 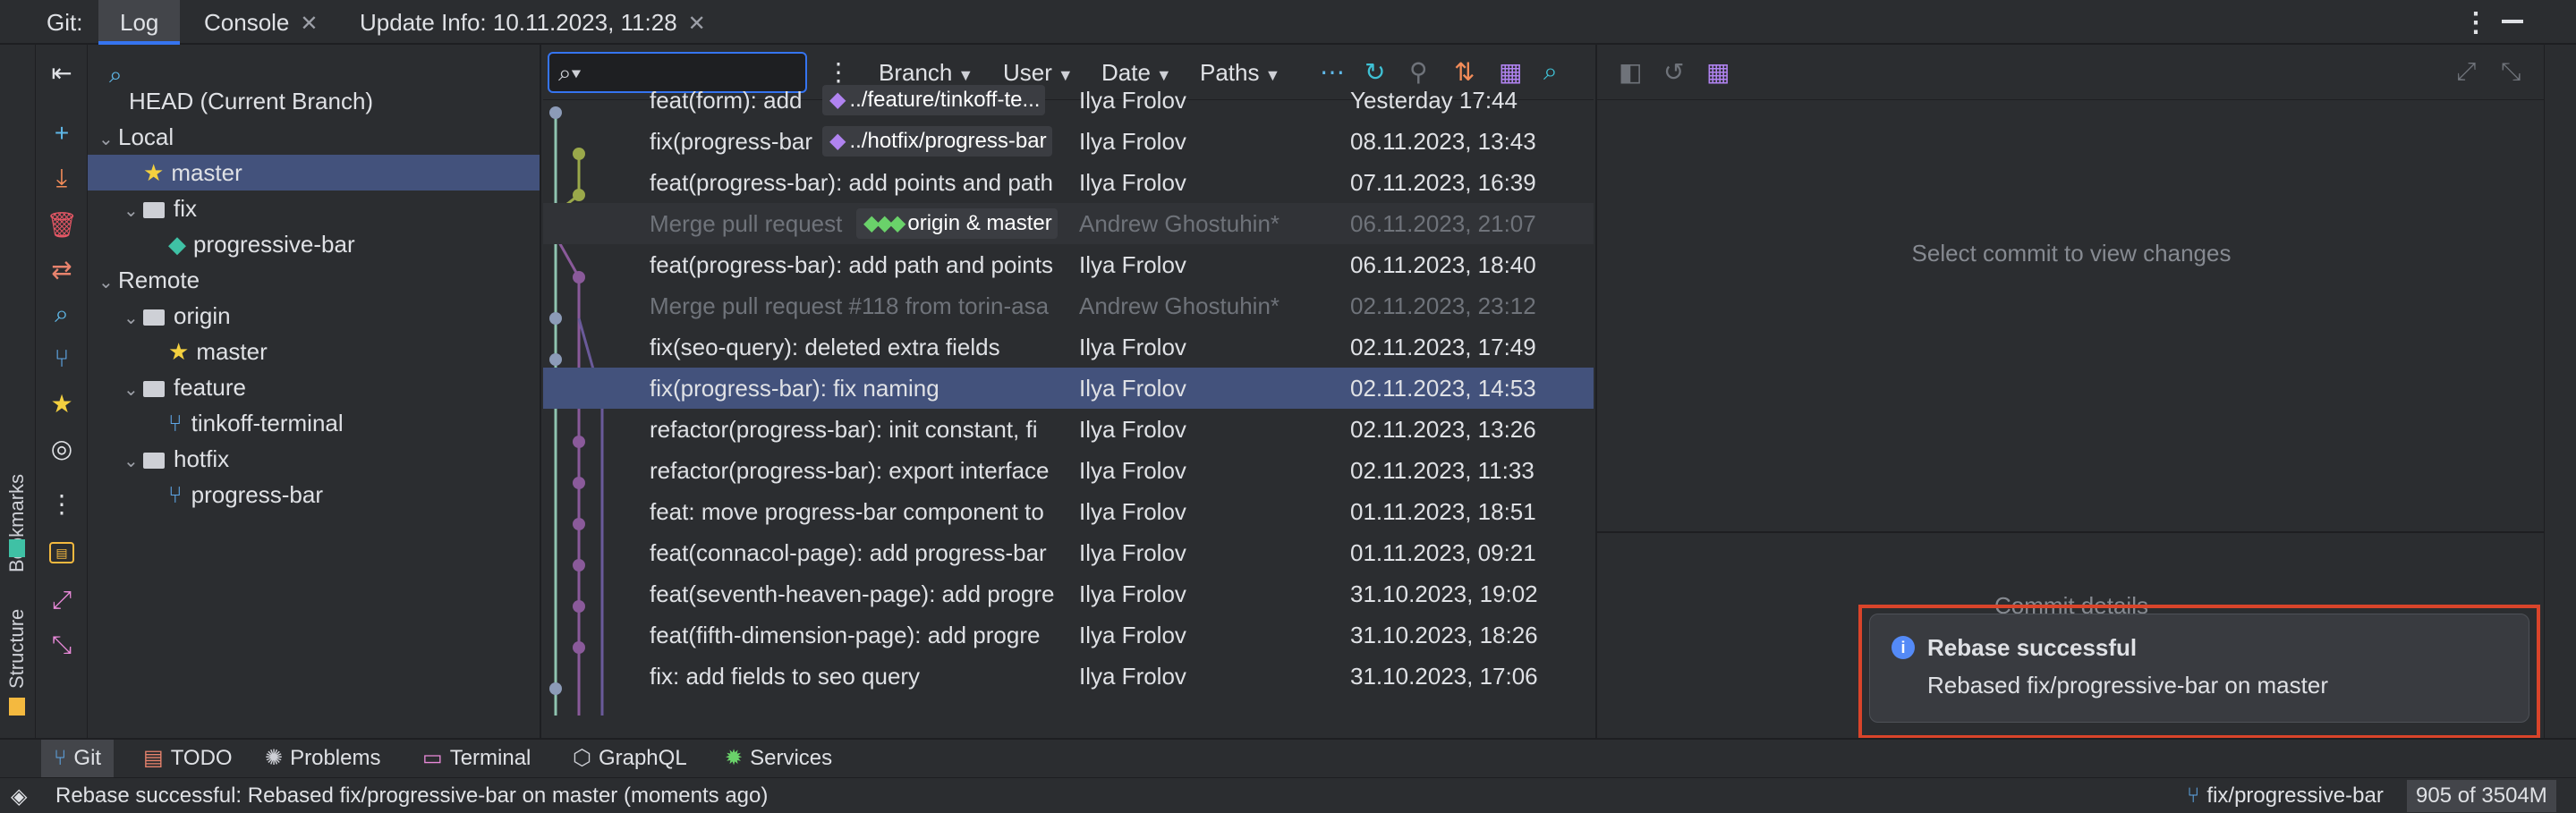 I want to click on commit-message: Merge pull request #118 from torin-asa, so click(x=850, y=305).